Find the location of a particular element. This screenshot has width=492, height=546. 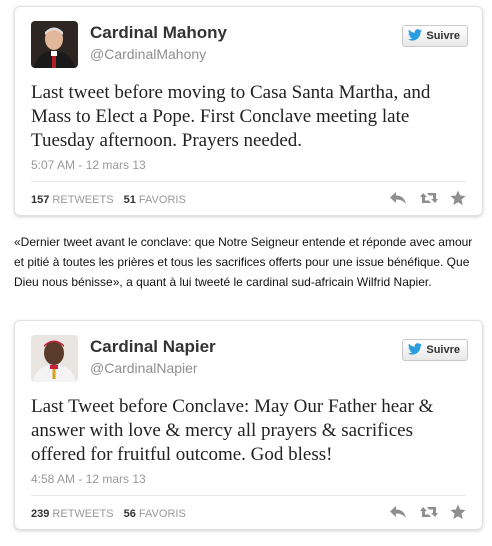

retweet-count: 157 is located at coordinates (40, 200).